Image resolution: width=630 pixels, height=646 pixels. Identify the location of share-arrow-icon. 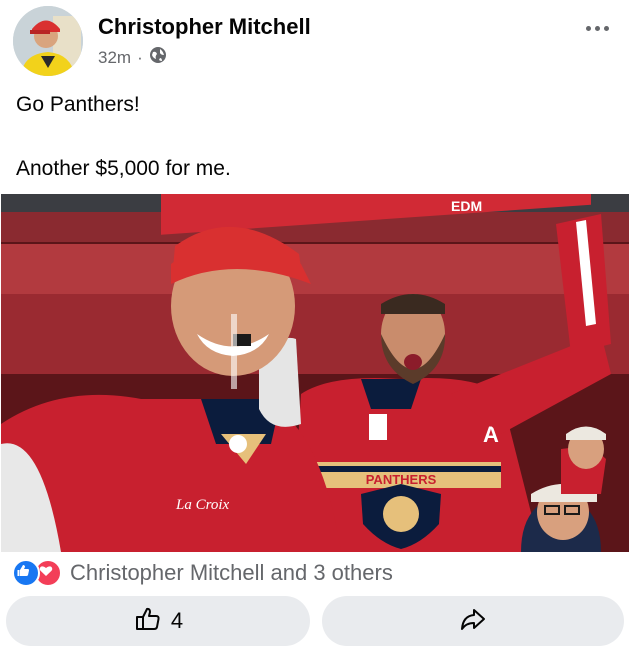
(473, 621).